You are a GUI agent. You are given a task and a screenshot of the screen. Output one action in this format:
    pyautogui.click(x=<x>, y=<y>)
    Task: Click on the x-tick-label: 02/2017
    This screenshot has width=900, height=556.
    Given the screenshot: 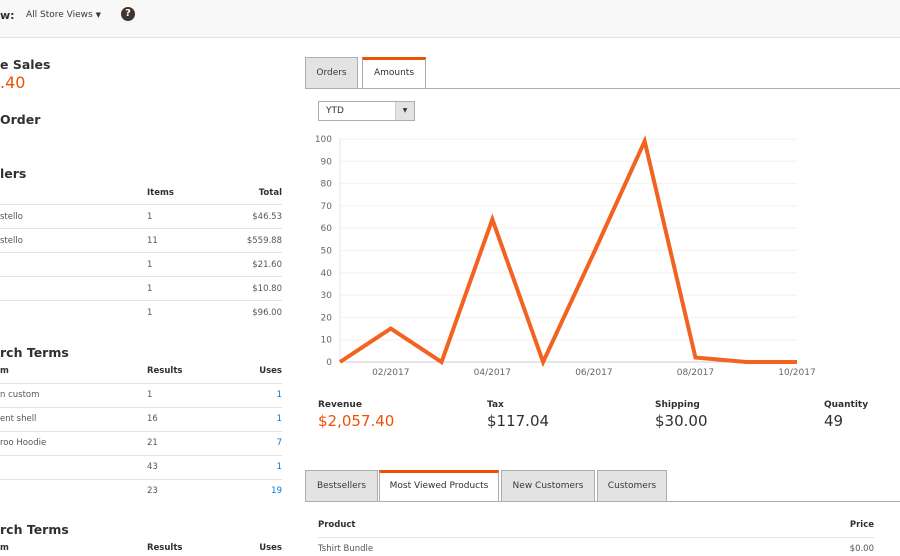 What is the action you would take?
    pyautogui.click(x=390, y=373)
    